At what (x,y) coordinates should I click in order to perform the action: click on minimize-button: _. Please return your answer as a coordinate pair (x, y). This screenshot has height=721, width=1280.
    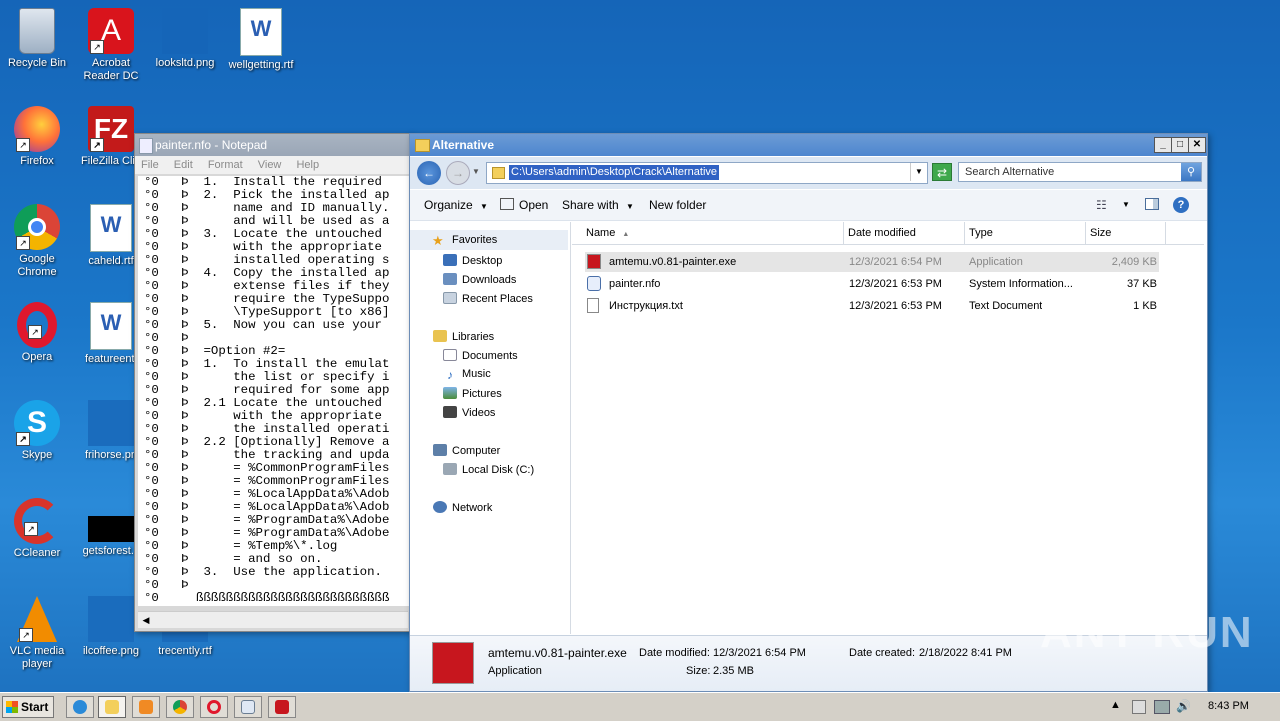
    Looking at the image, I should click on (1163, 145).